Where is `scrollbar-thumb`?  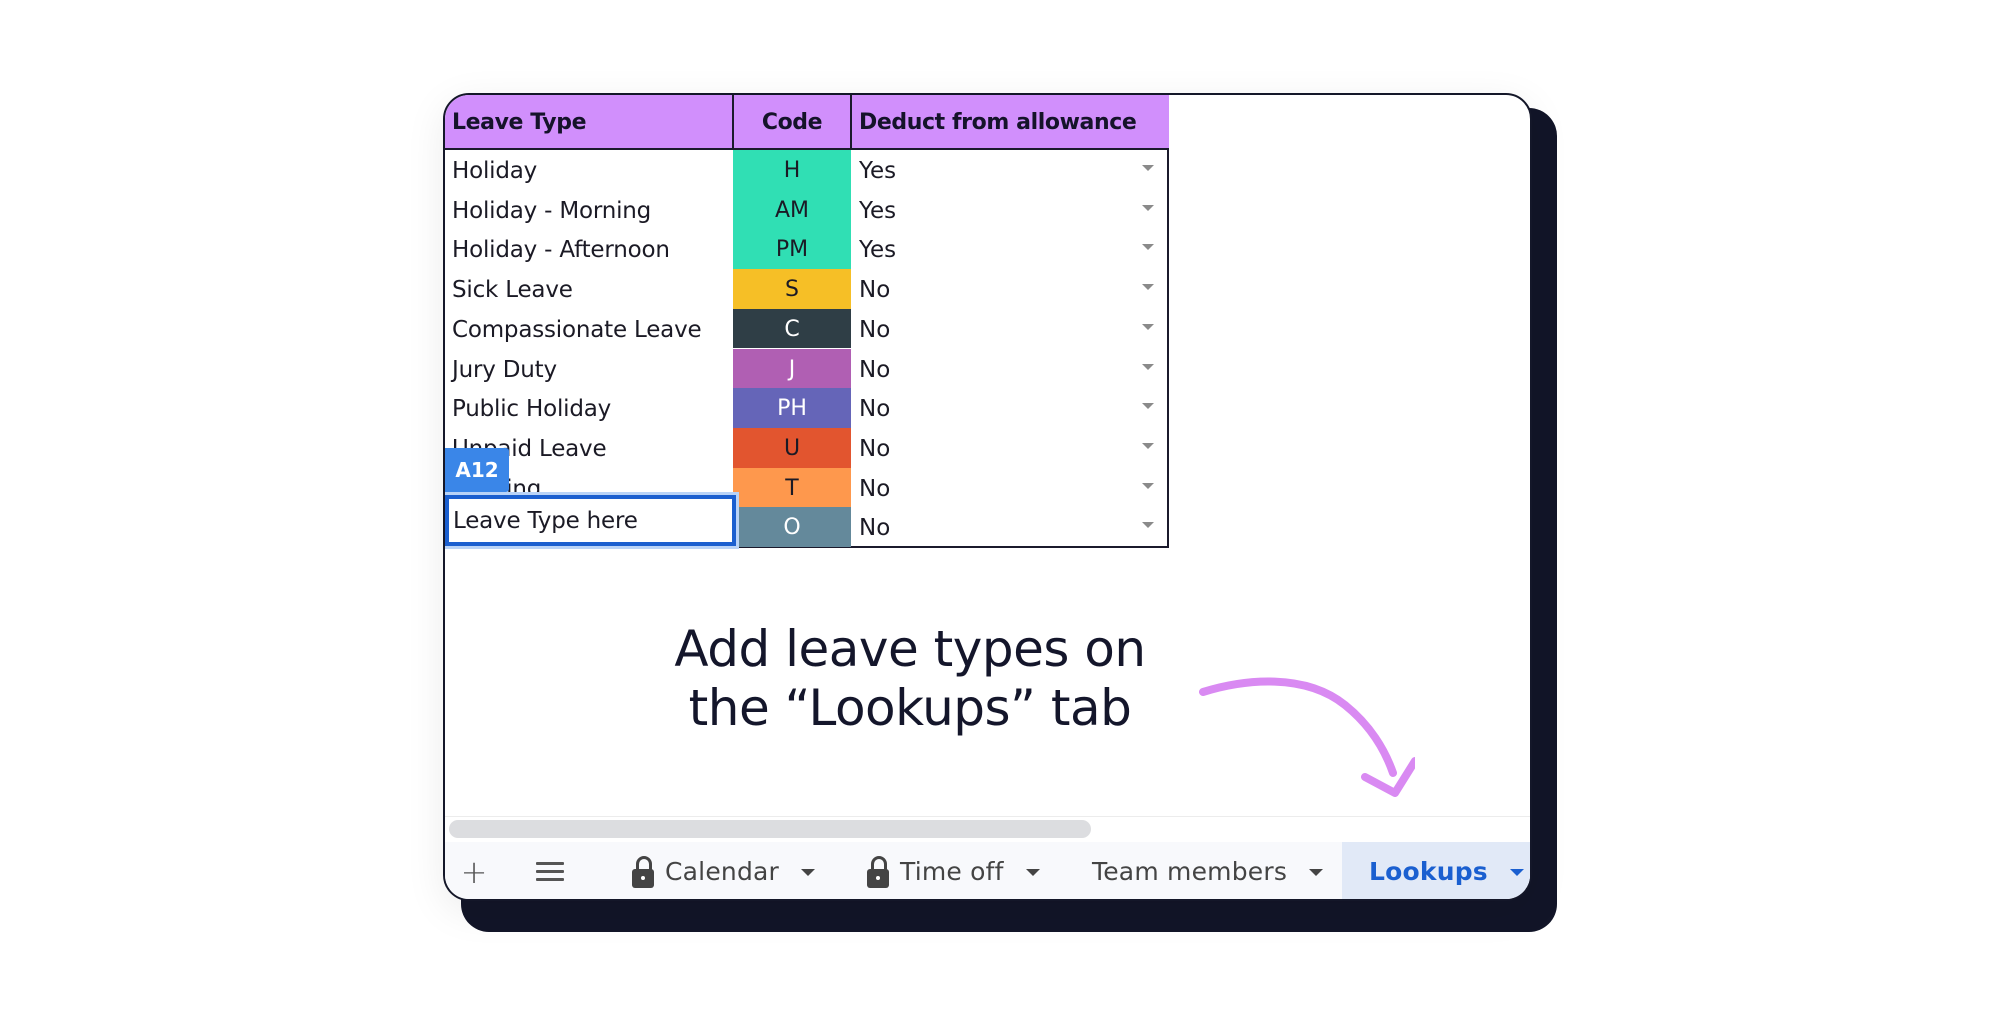
scrollbar-thumb is located at coordinates (770, 829).